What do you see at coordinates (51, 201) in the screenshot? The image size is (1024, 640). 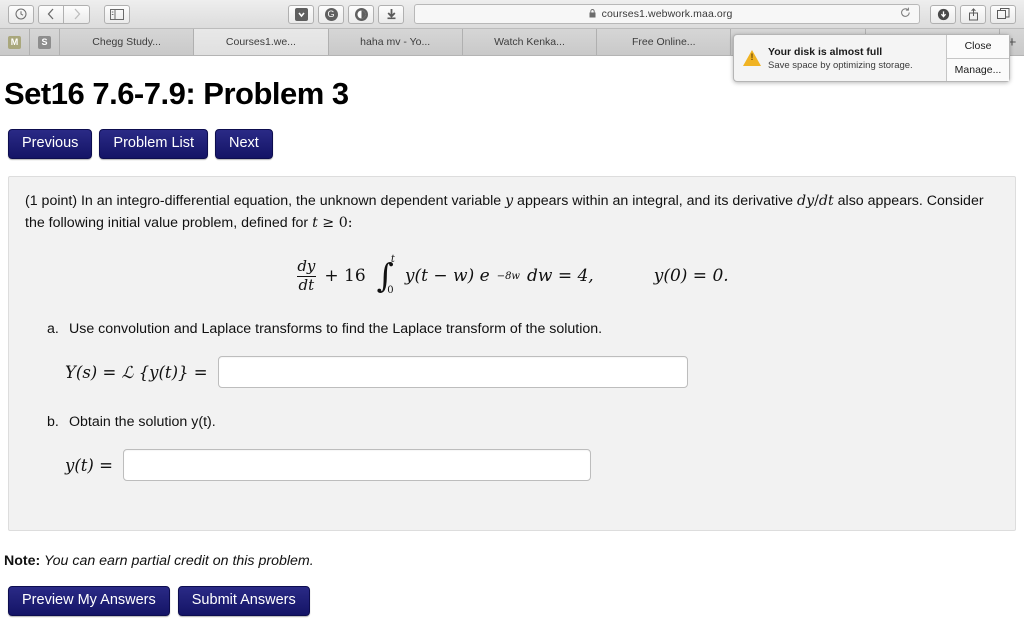 I see `points-label: (1 point)` at bounding box center [51, 201].